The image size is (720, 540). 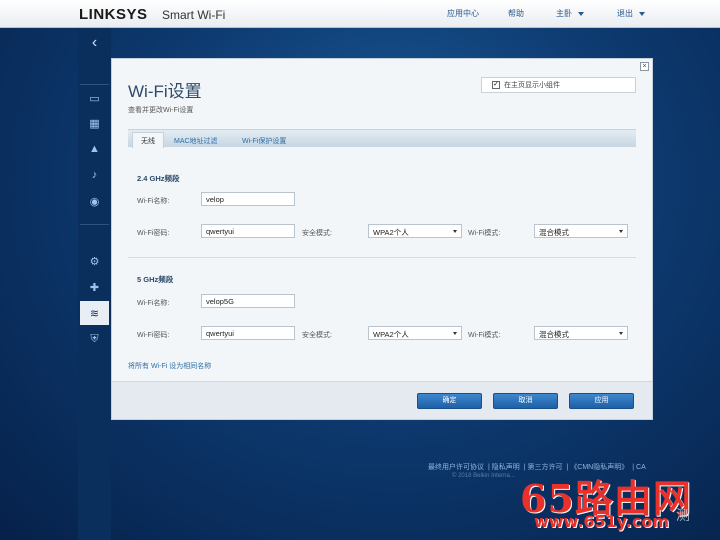 What do you see at coordinates (94, 43) in the screenshot?
I see `back-arrow-icon: ‹` at bounding box center [94, 43].